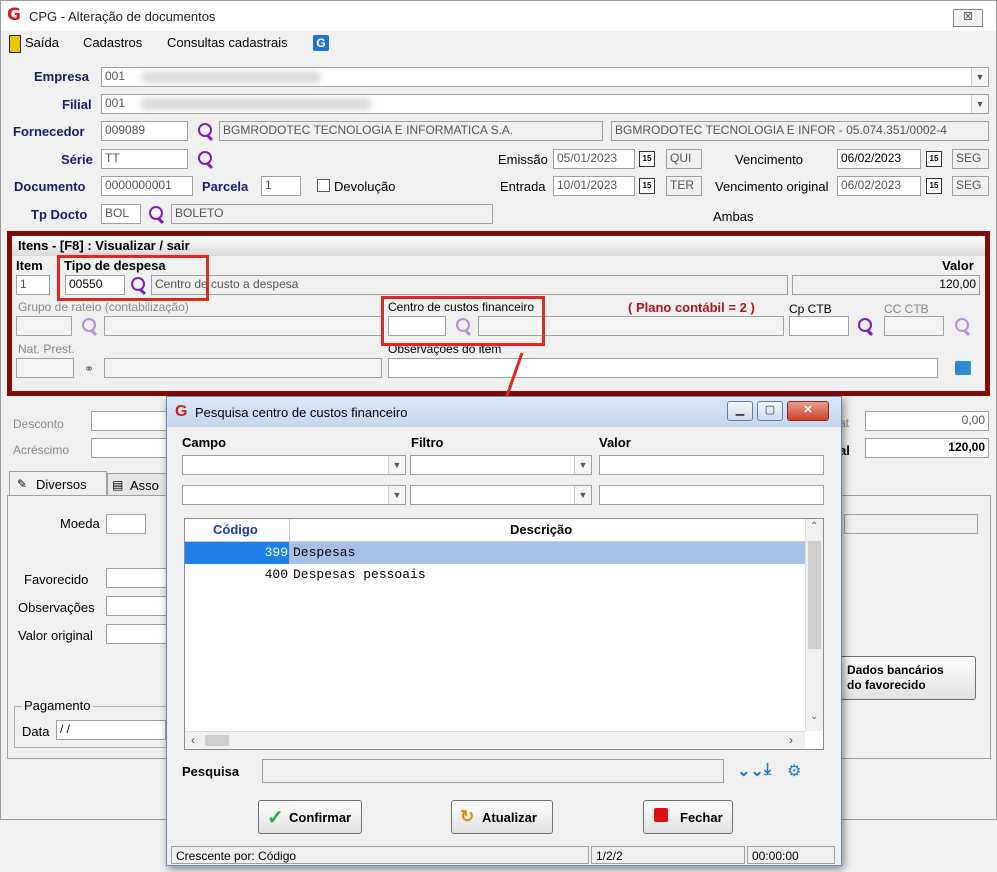 The image size is (997, 872). I want to click on filtro-select-1: ▼, so click(501, 465).